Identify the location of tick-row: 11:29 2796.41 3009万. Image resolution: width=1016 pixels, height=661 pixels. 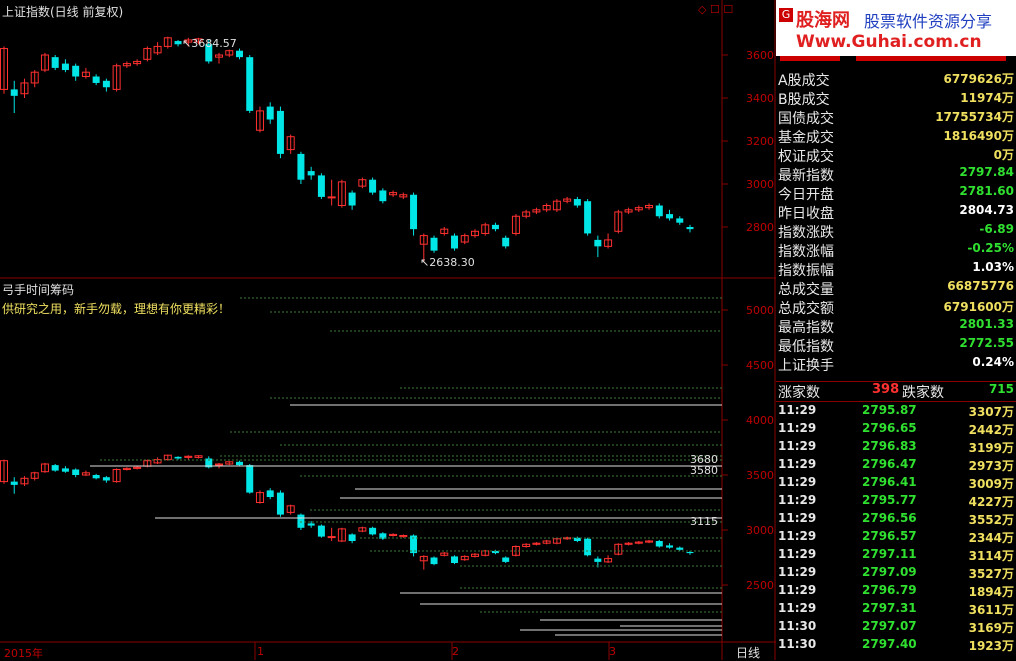
(896, 484).